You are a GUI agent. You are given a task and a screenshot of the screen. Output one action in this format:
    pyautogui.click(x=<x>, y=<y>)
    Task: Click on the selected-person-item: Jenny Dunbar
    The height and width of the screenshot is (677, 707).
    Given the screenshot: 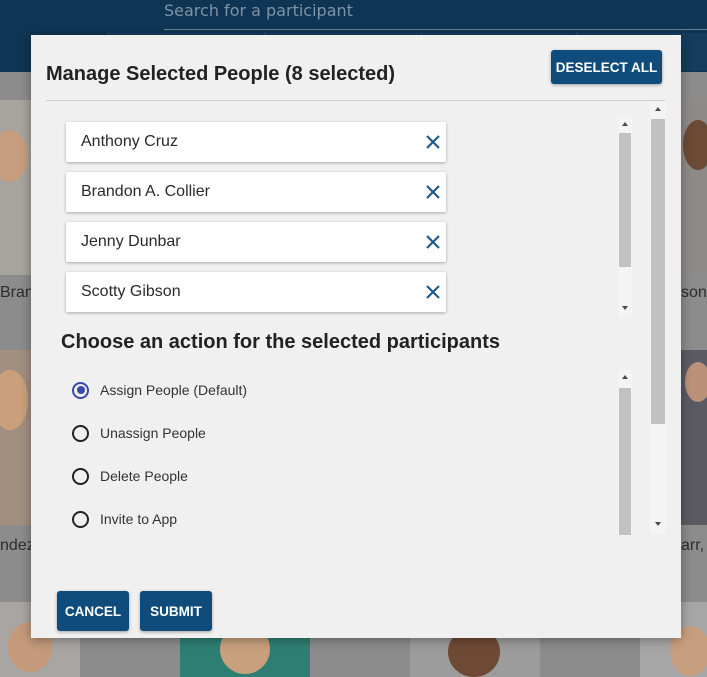 What is the action you would take?
    pyautogui.click(x=256, y=242)
    